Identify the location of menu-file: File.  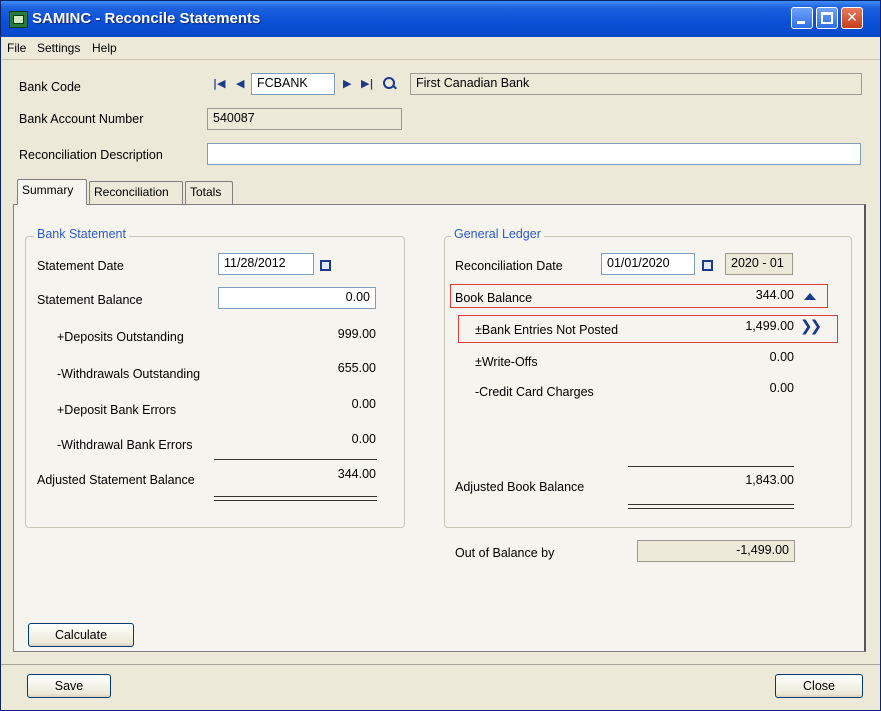
(16, 48).